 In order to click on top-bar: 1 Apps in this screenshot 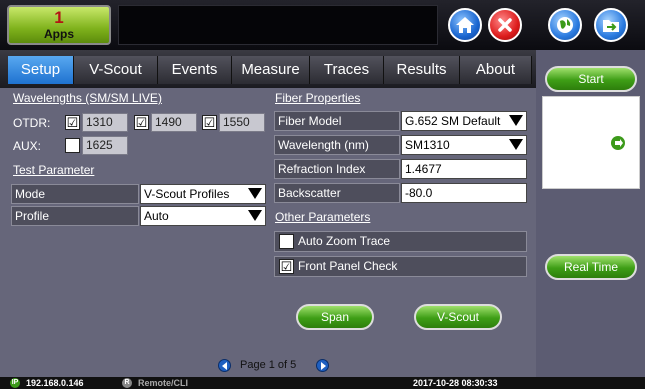, I will do `click(322, 25)`.